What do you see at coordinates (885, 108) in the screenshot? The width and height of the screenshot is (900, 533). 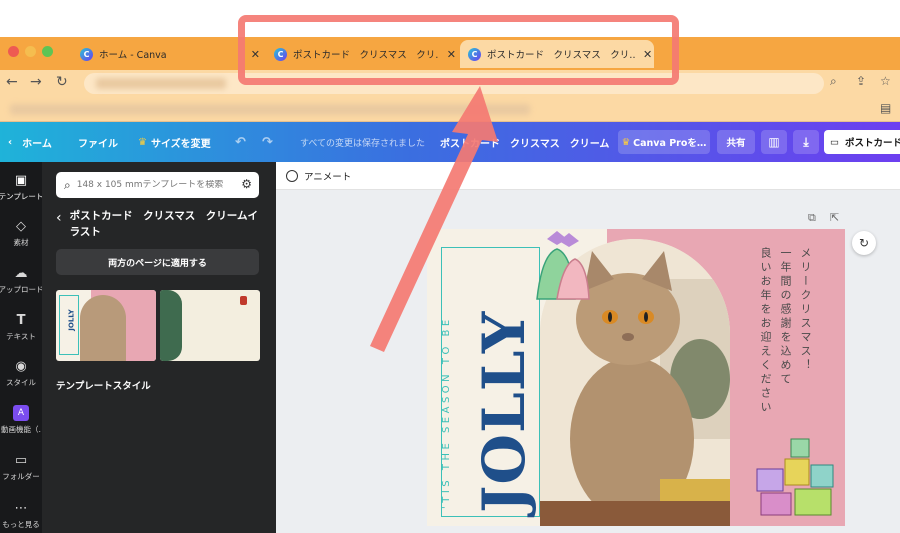 I see `reading-list-icon: ▤` at bounding box center [885, 108].